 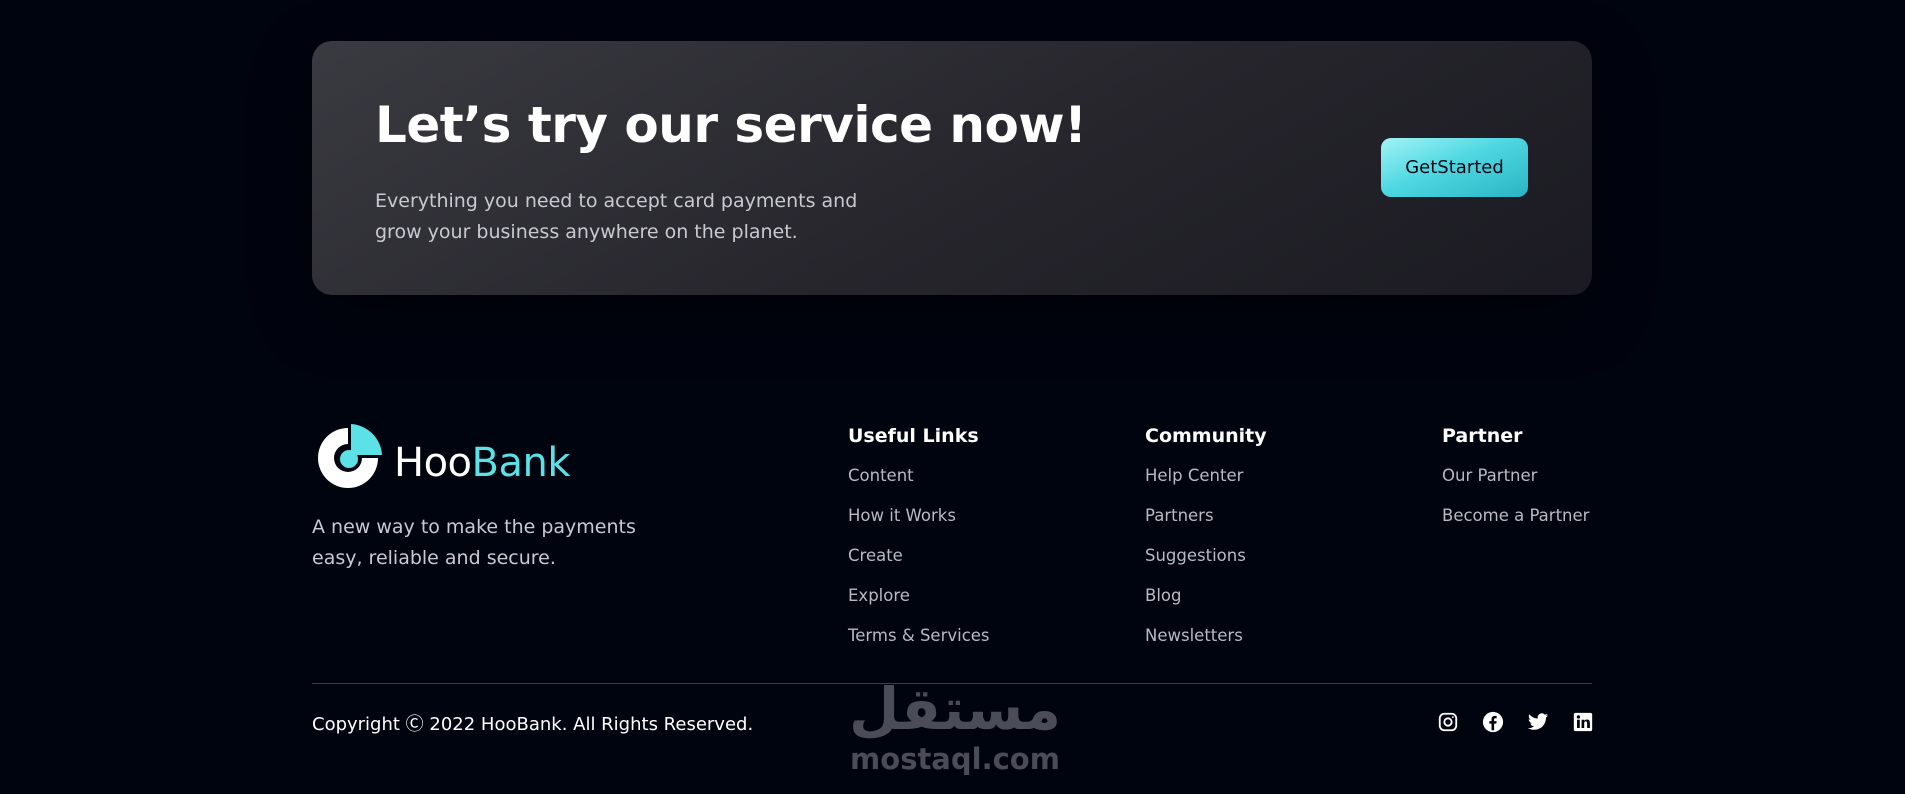 I want to click on logo-bank: Bank, so click(x=521, y=463).